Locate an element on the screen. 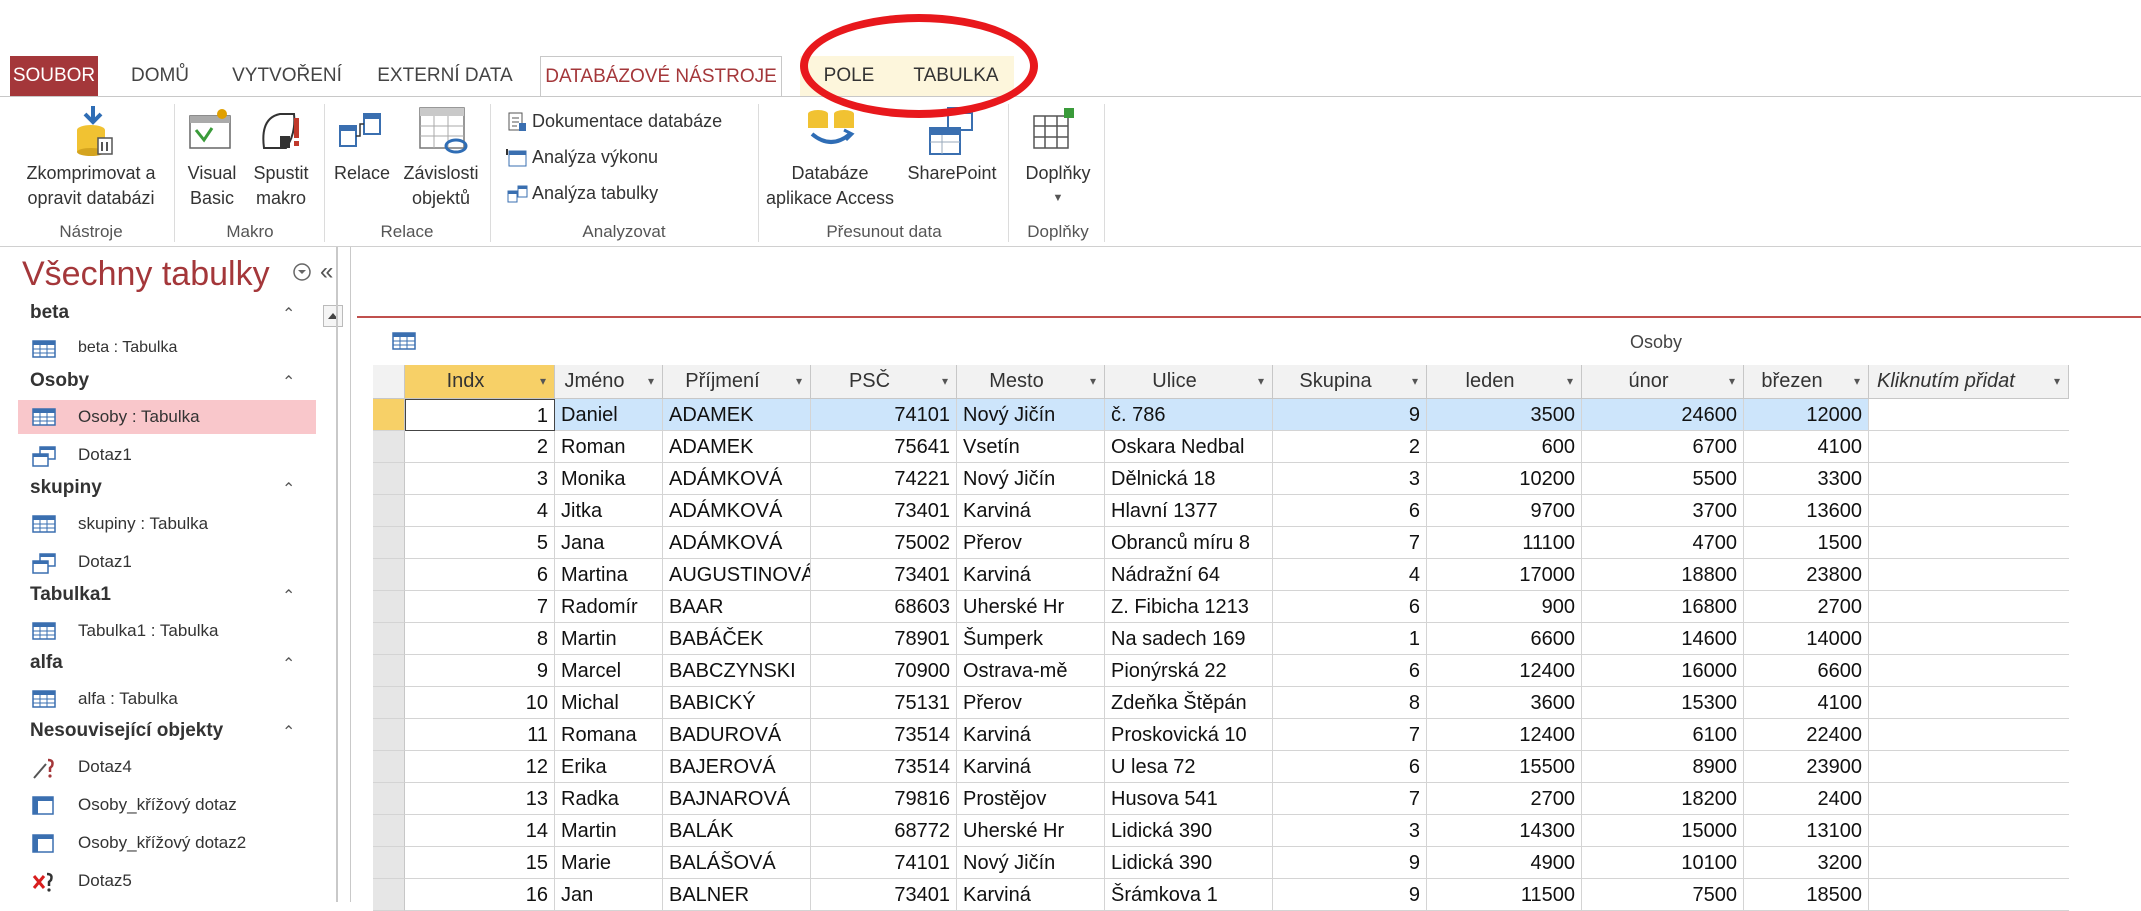 Image resolution: width=2141 pixels, height=911 pixels. table-cell: Marcel is located at coordinates (609, 671).